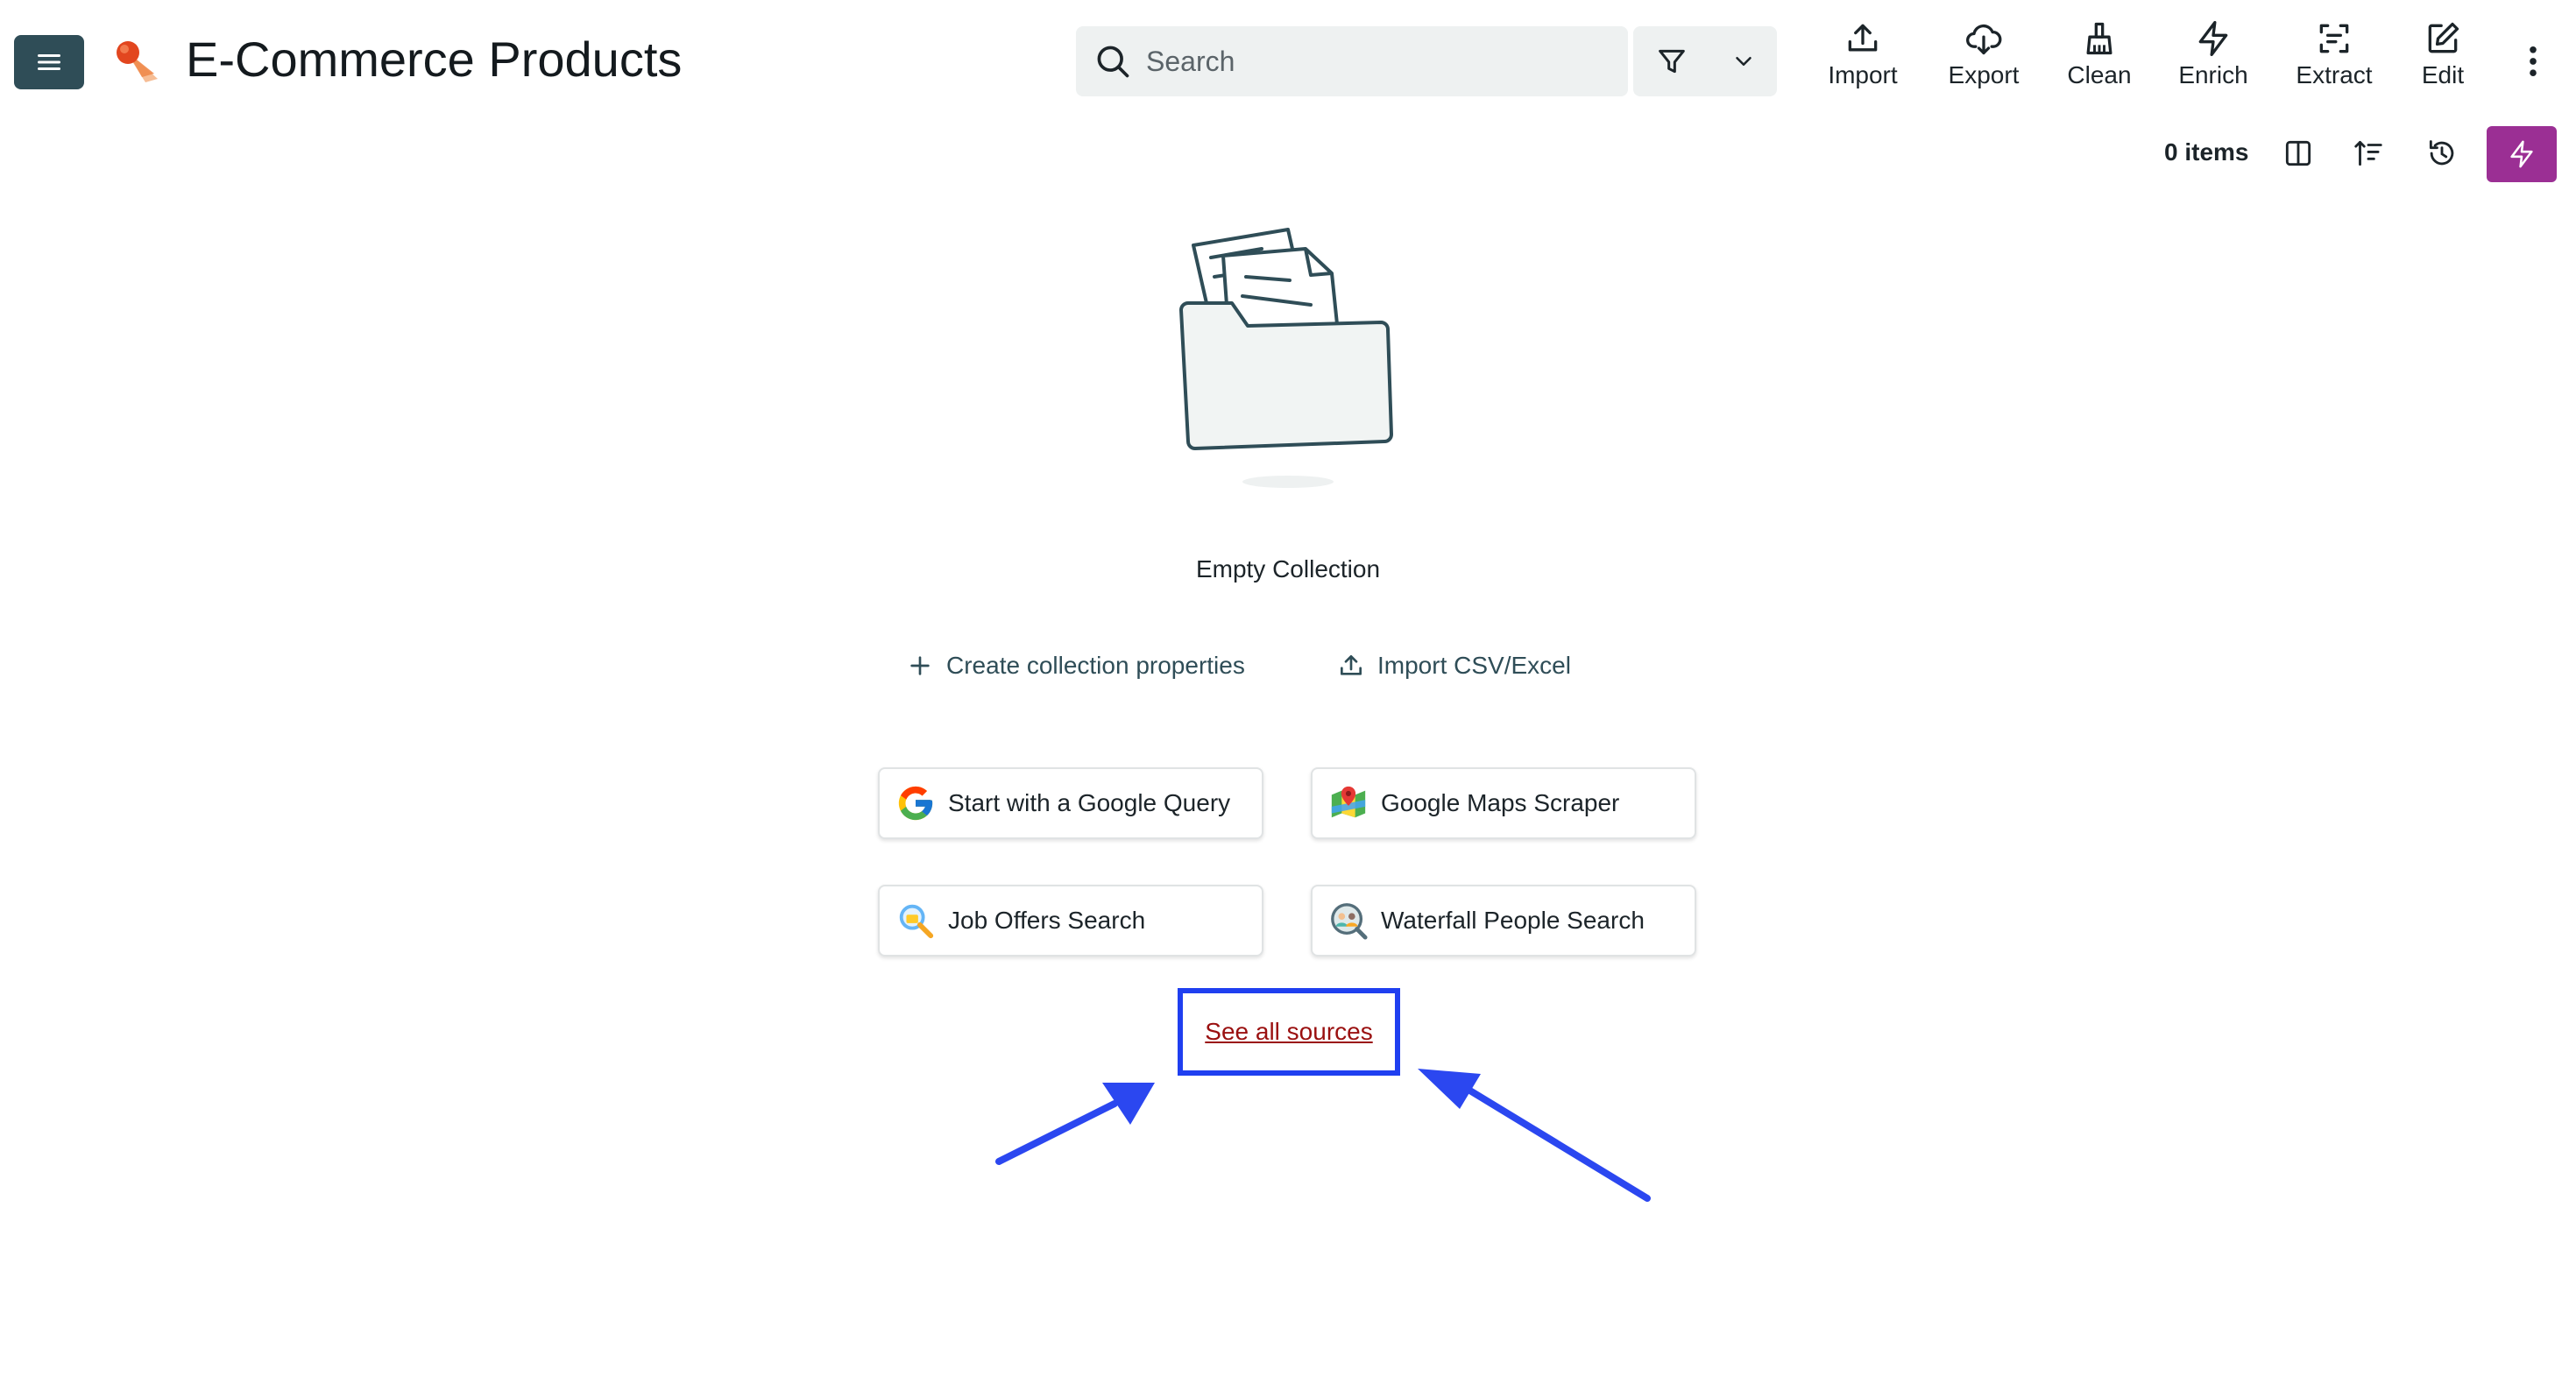  Describe the element at coordinates (1984, 39) in the screenshot. I see `cloud-download-icon` at that location.